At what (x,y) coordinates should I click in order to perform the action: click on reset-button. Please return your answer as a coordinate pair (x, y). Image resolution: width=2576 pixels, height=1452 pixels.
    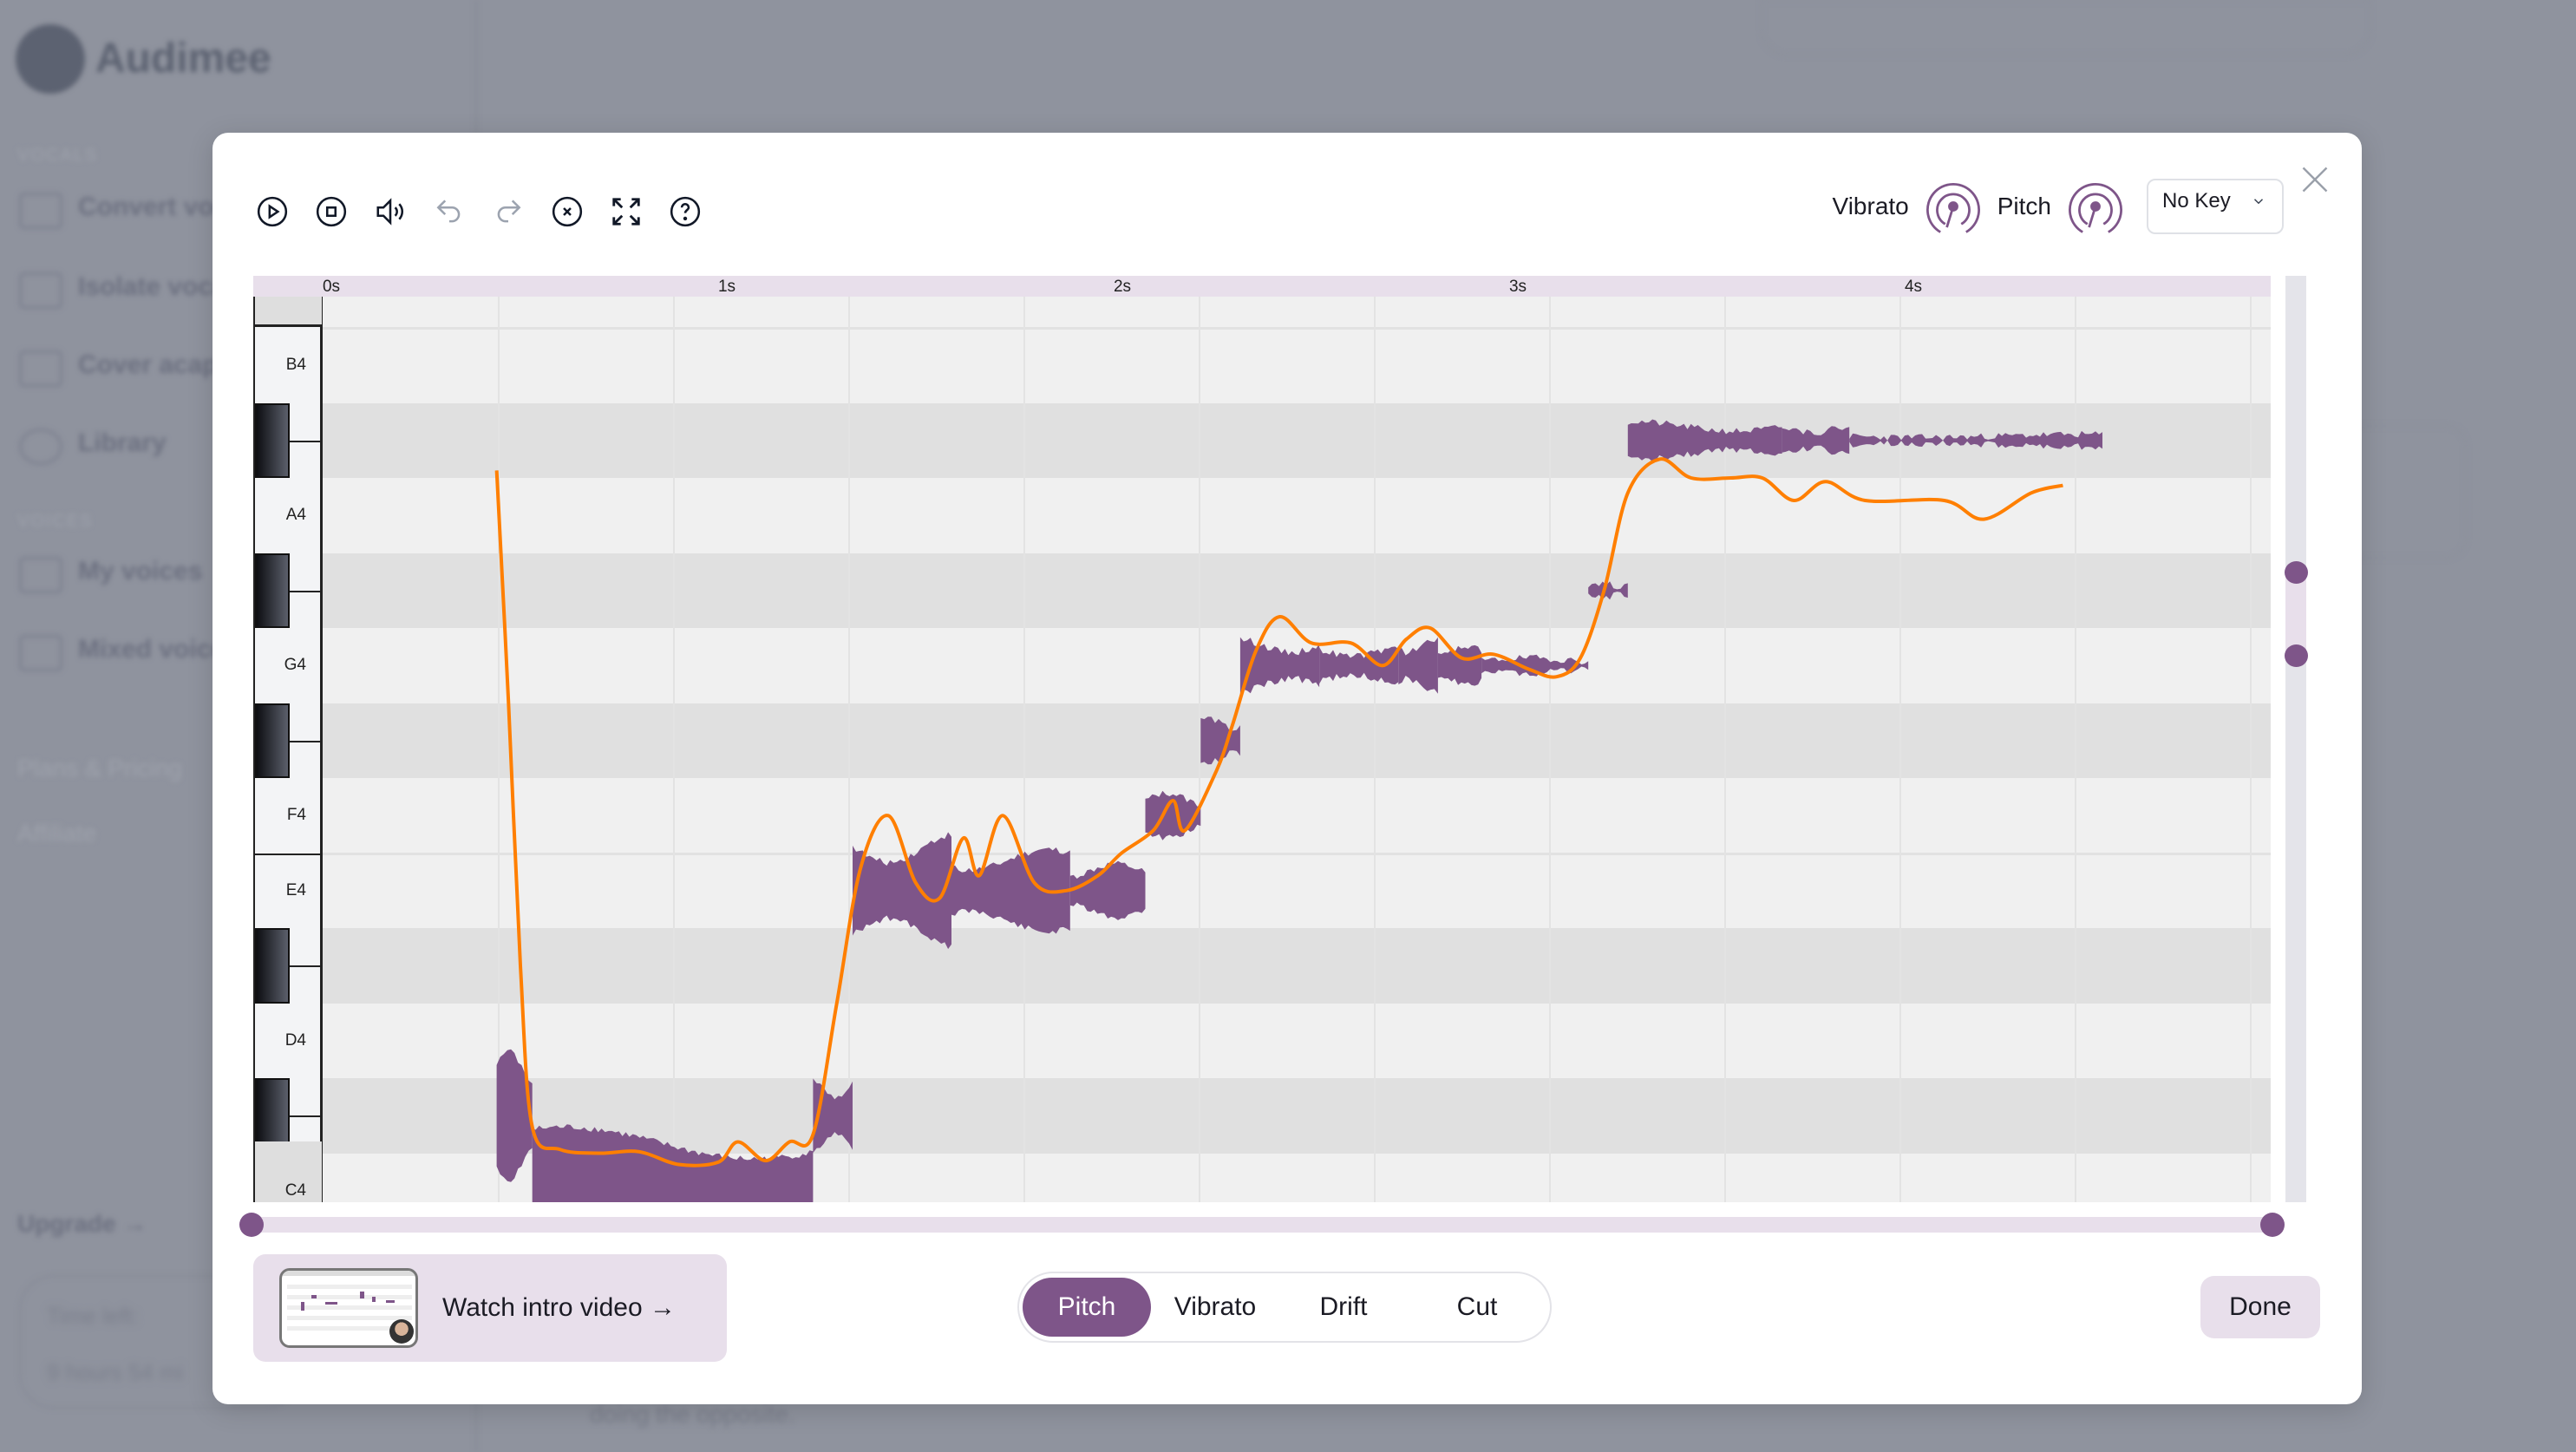
    Looking at the image, I should click on (567, 211).